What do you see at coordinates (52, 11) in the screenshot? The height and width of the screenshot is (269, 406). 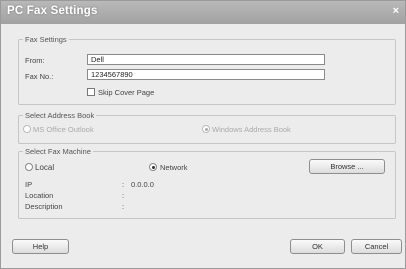 I see `window-title: PC Fax Settings` at bounding box center [52, 11].